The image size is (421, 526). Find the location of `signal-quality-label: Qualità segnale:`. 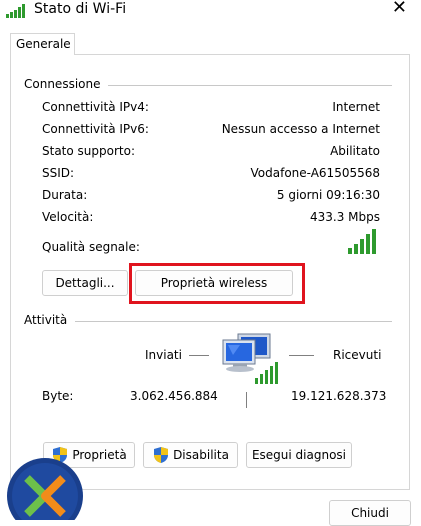

signal-quality-label: Qualità segnale: is located at coordinates (91, 247).